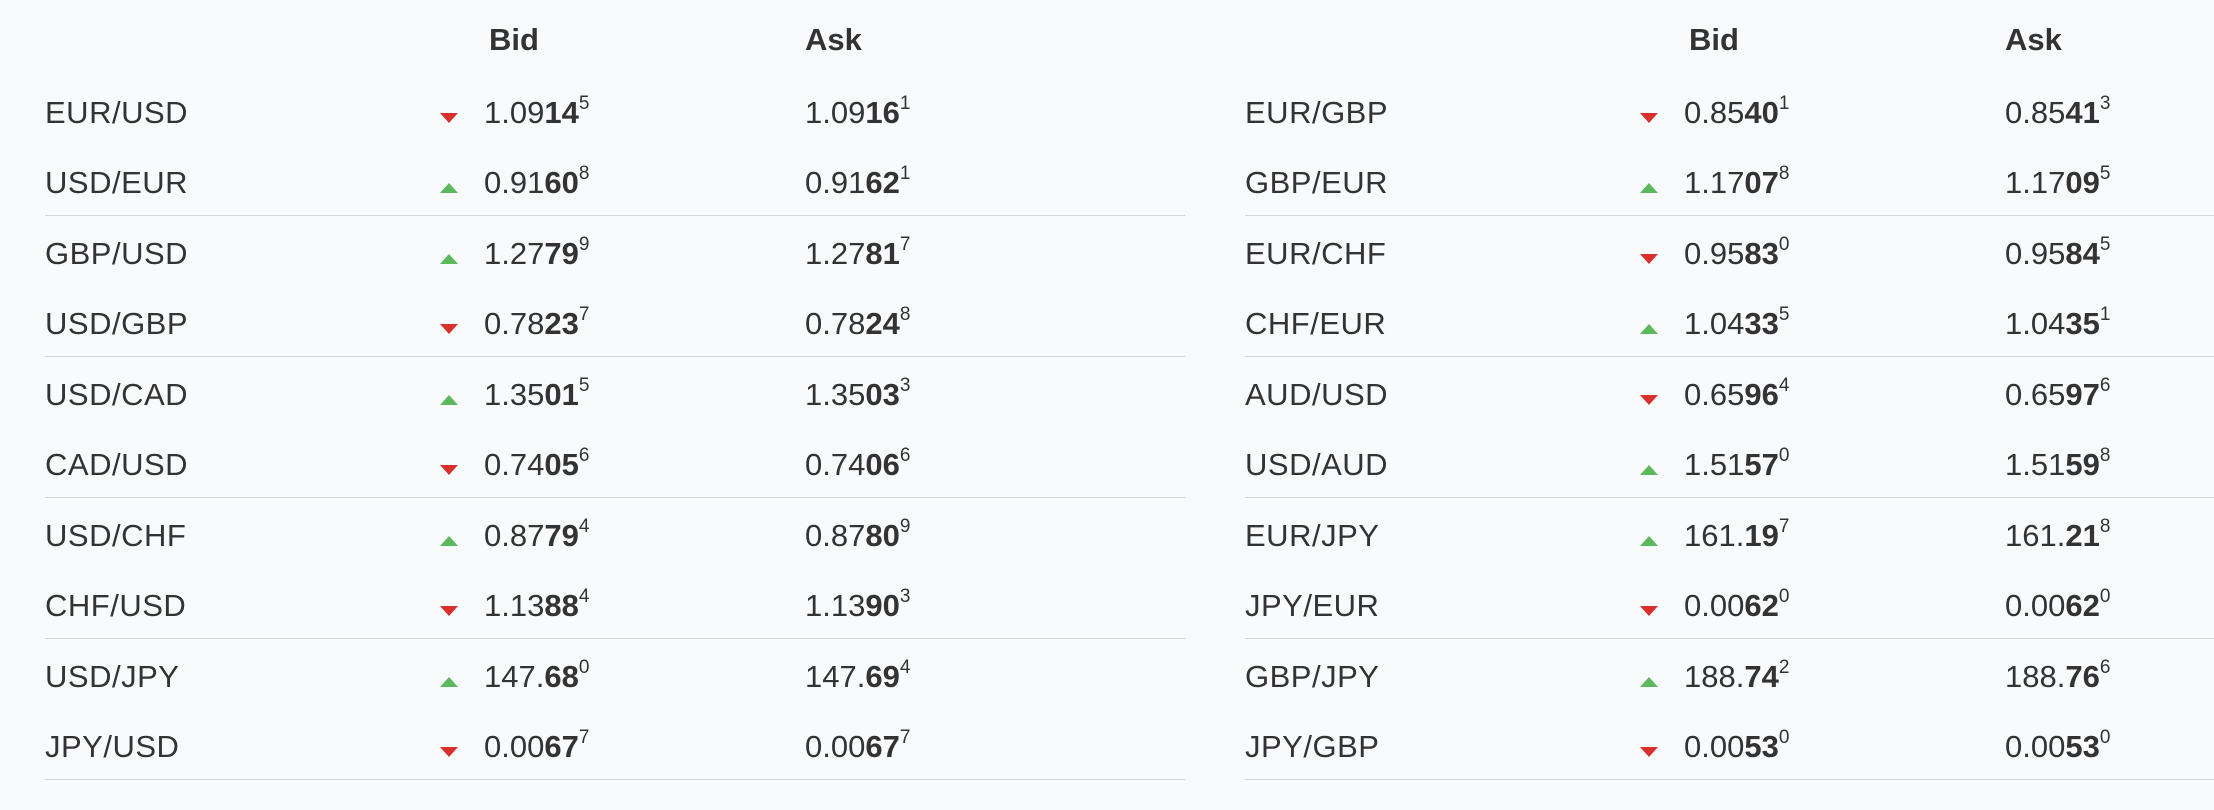 The image size is (2214, 810). I want to click on ask-price: 0.87809, so click(857, 535).